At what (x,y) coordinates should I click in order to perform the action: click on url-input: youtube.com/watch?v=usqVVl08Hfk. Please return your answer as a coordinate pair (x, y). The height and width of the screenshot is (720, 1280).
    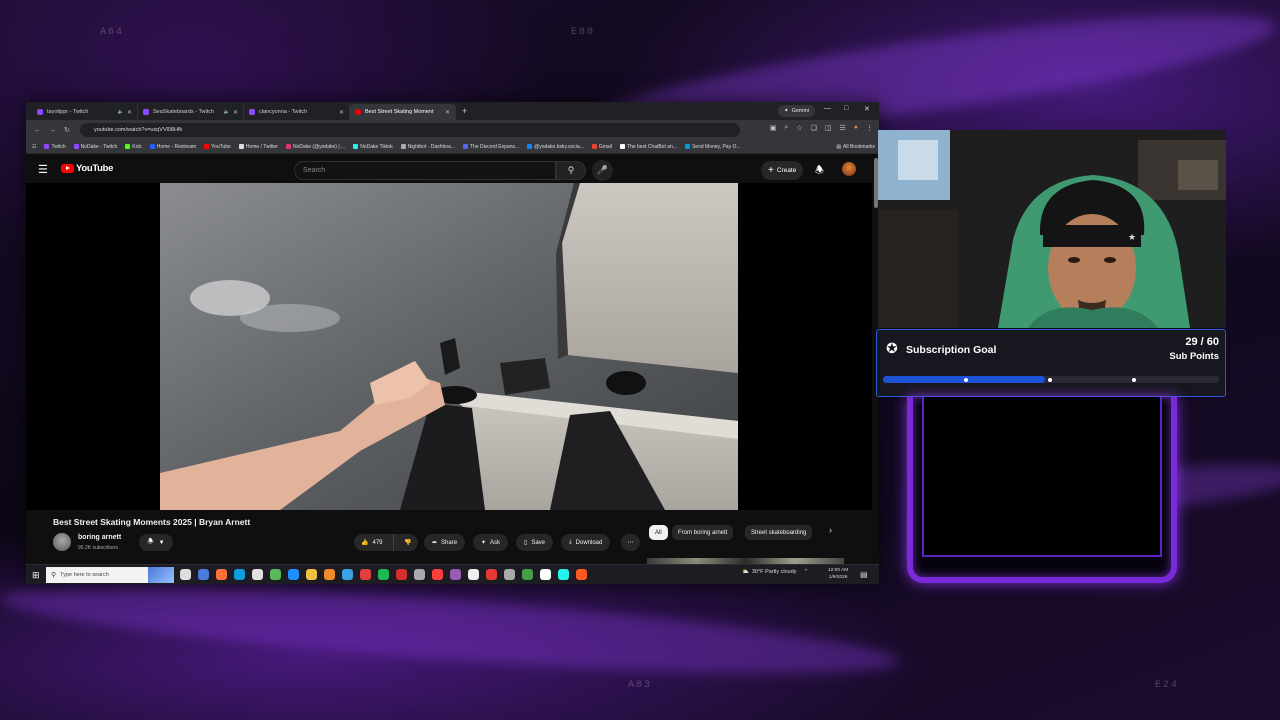
    Looking at the image, I should click on (410, 130).